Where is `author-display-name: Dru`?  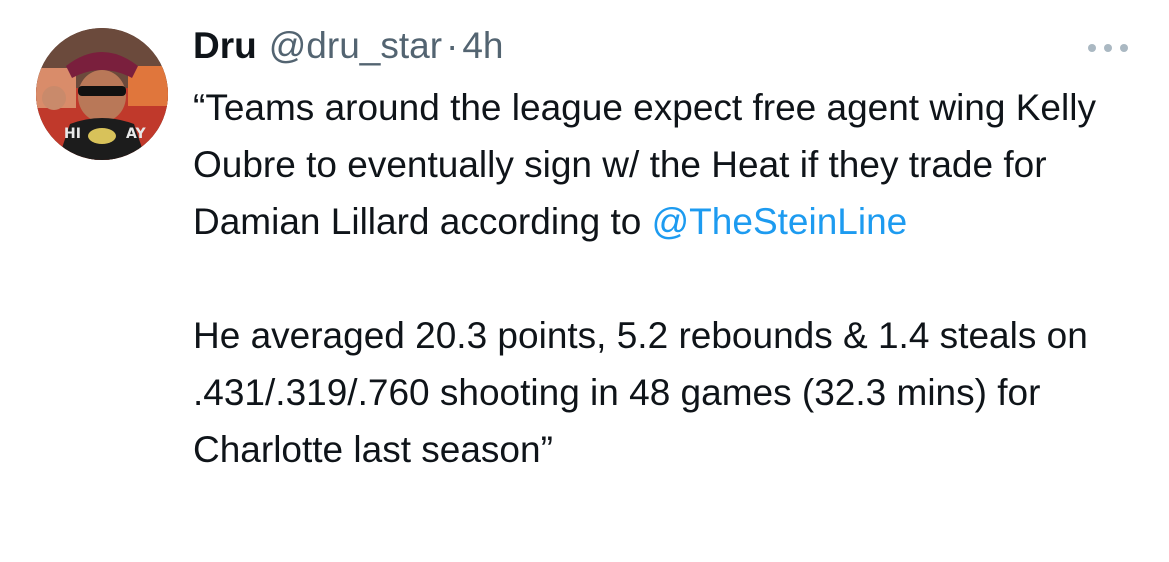
author-display-name: Dru is located at coordinates (225, 46).